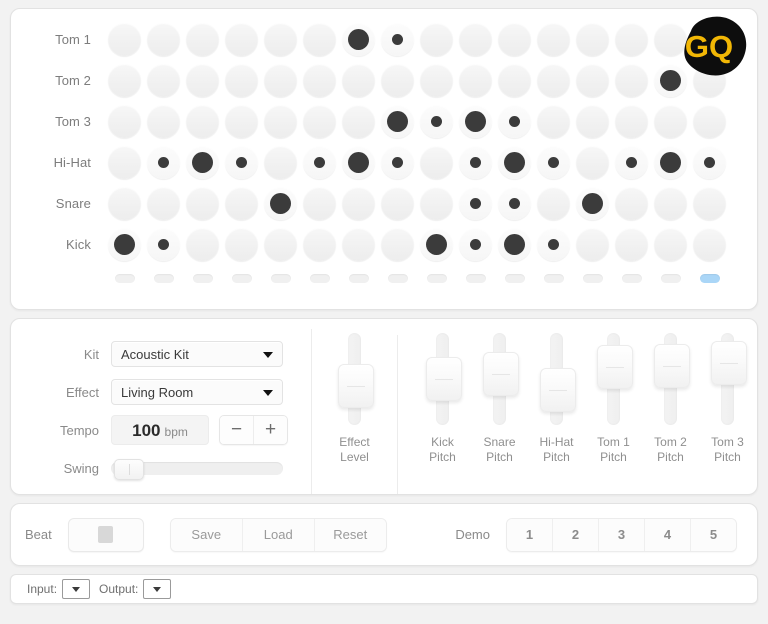 Image resolution: width=768 pixels, height=624 pixels. Describe the element at coordinates (197, 469) in the screenshot. I see `swing-slider` at that location.